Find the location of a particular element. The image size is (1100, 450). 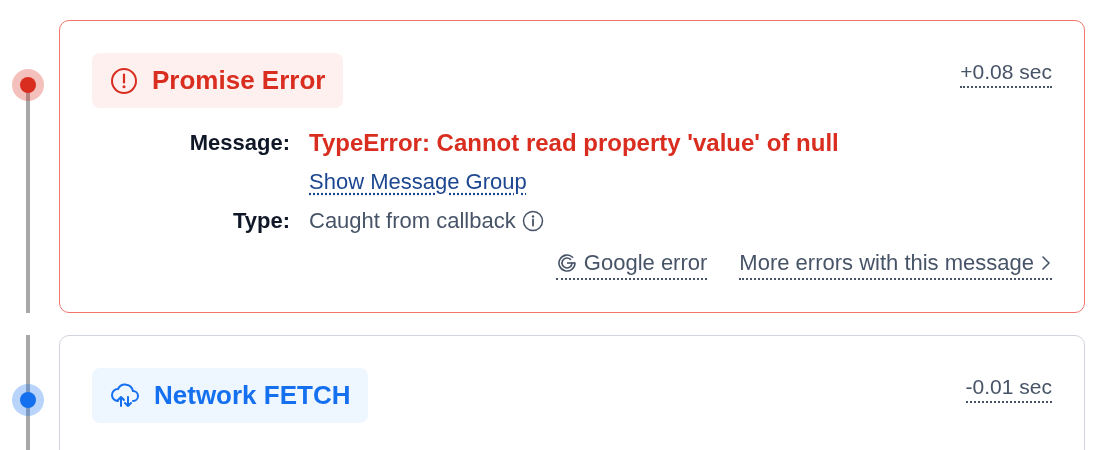

cloud-upload-download-icon is located at coordinates (125, 395).